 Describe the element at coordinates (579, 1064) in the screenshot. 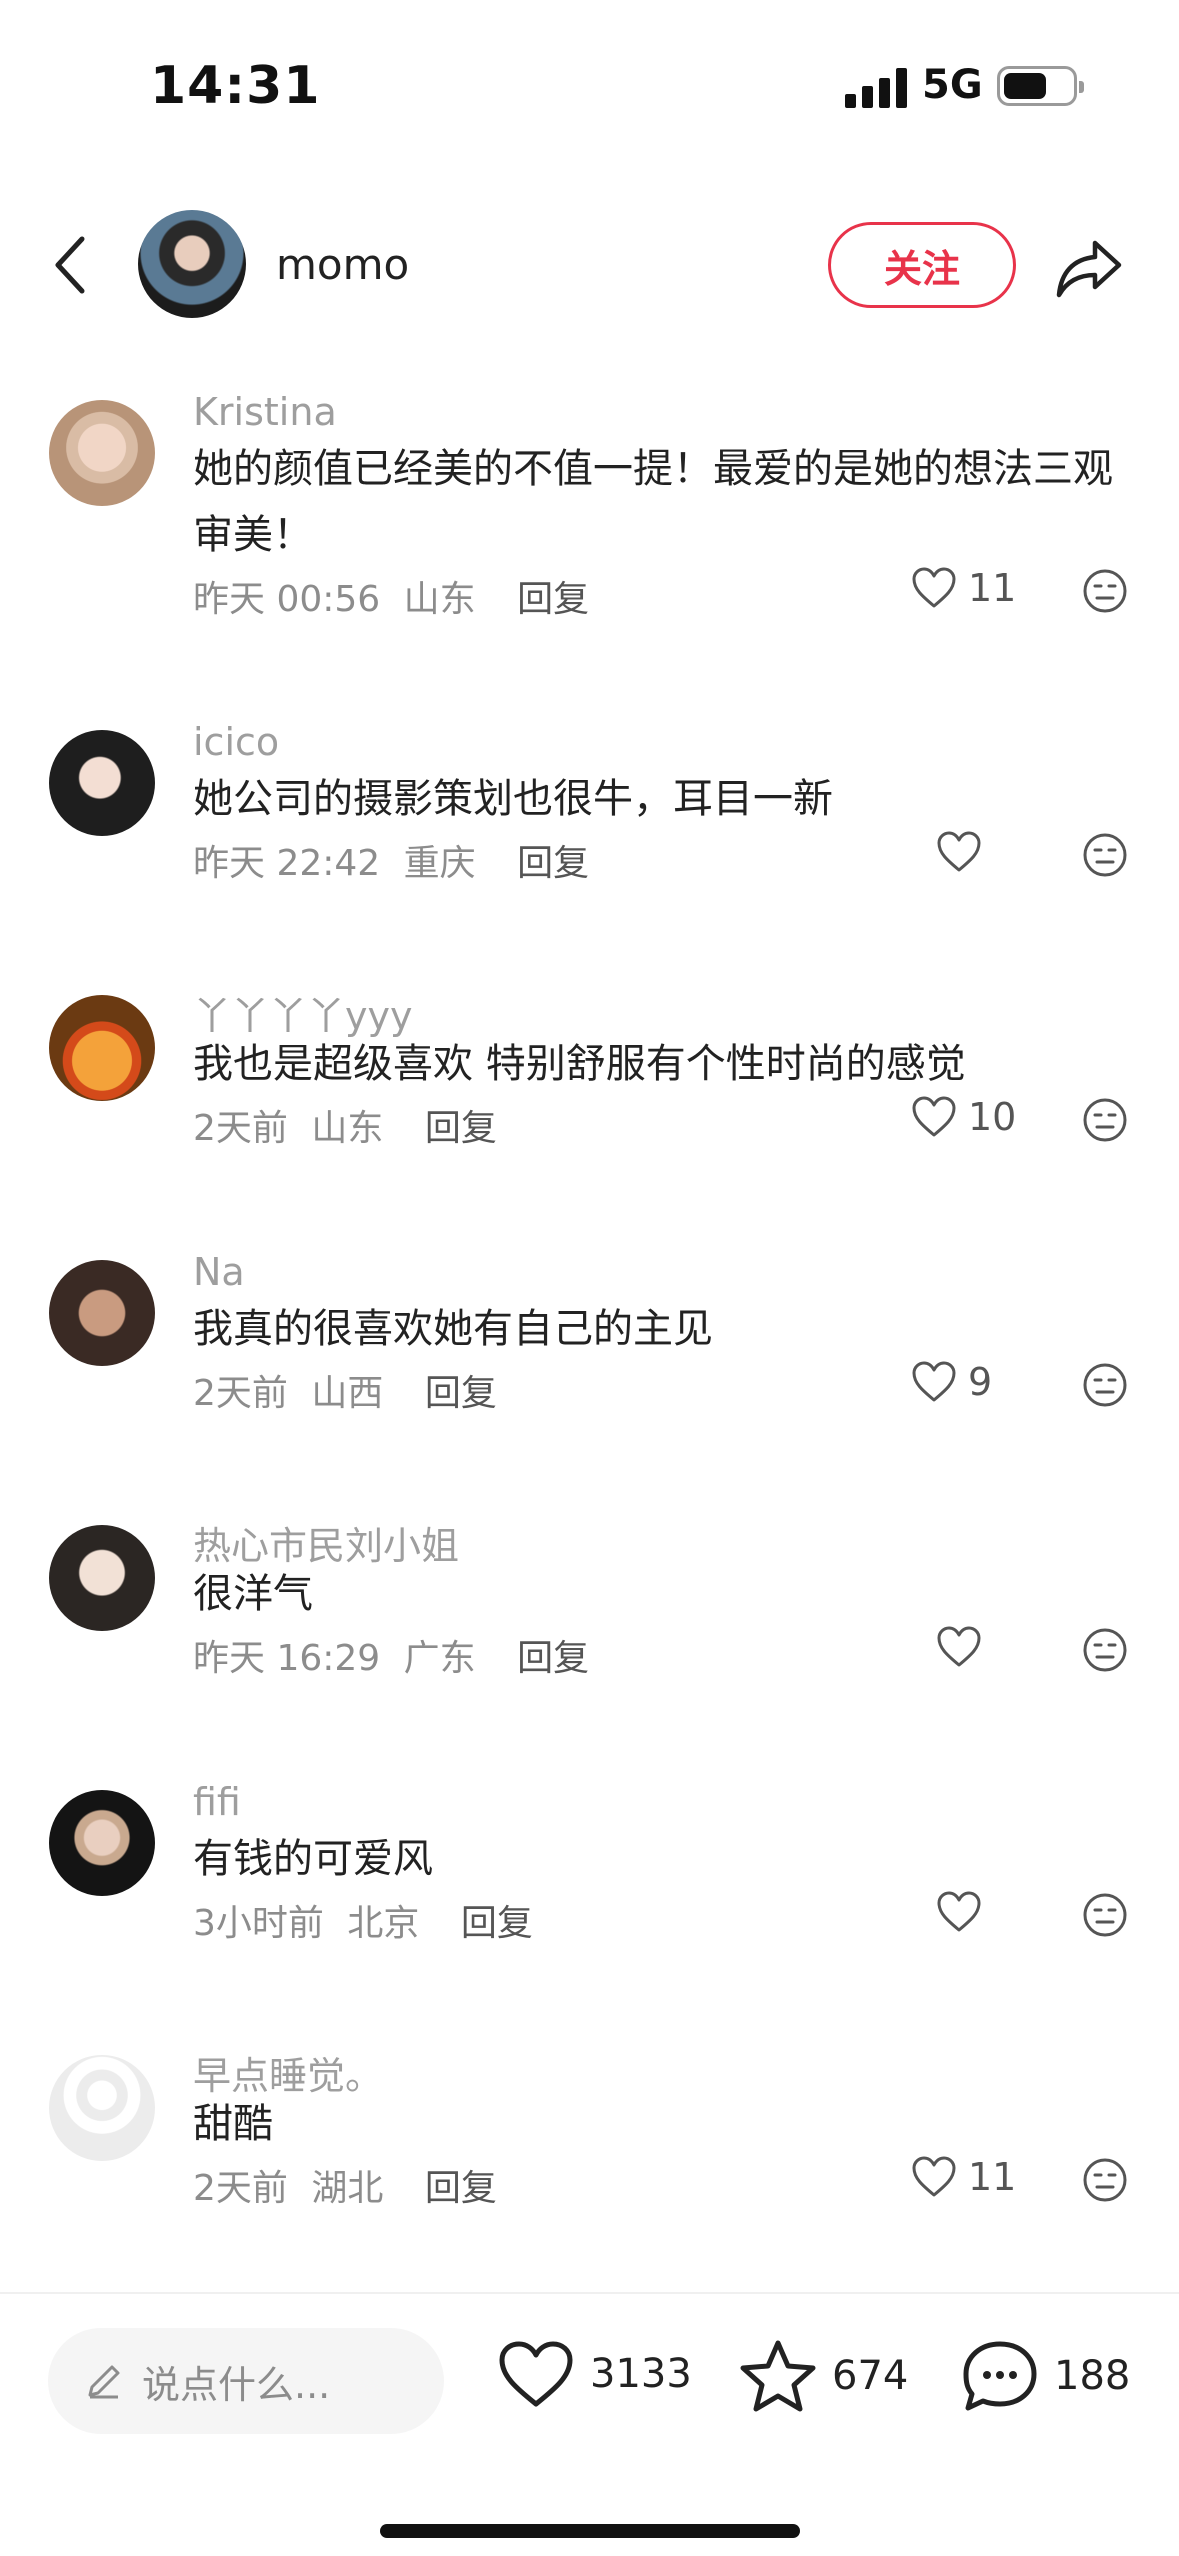

I see `comment-text: 我也是超级喜欢 特别舒服有个性时尚的感觉` at that location.